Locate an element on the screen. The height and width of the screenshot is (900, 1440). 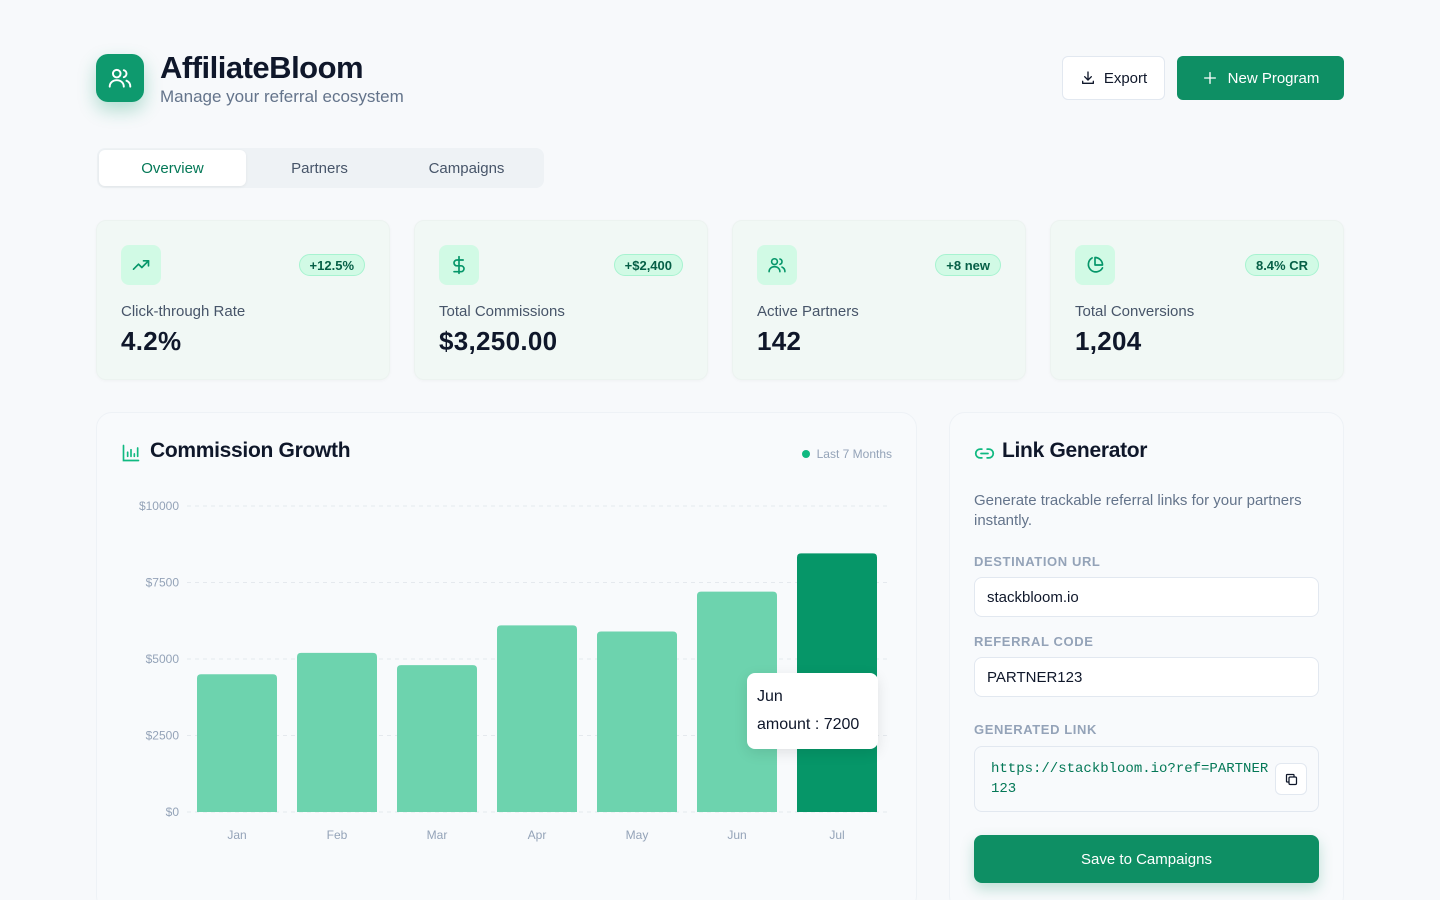
bar-apr is located at coordinates (537, 718).